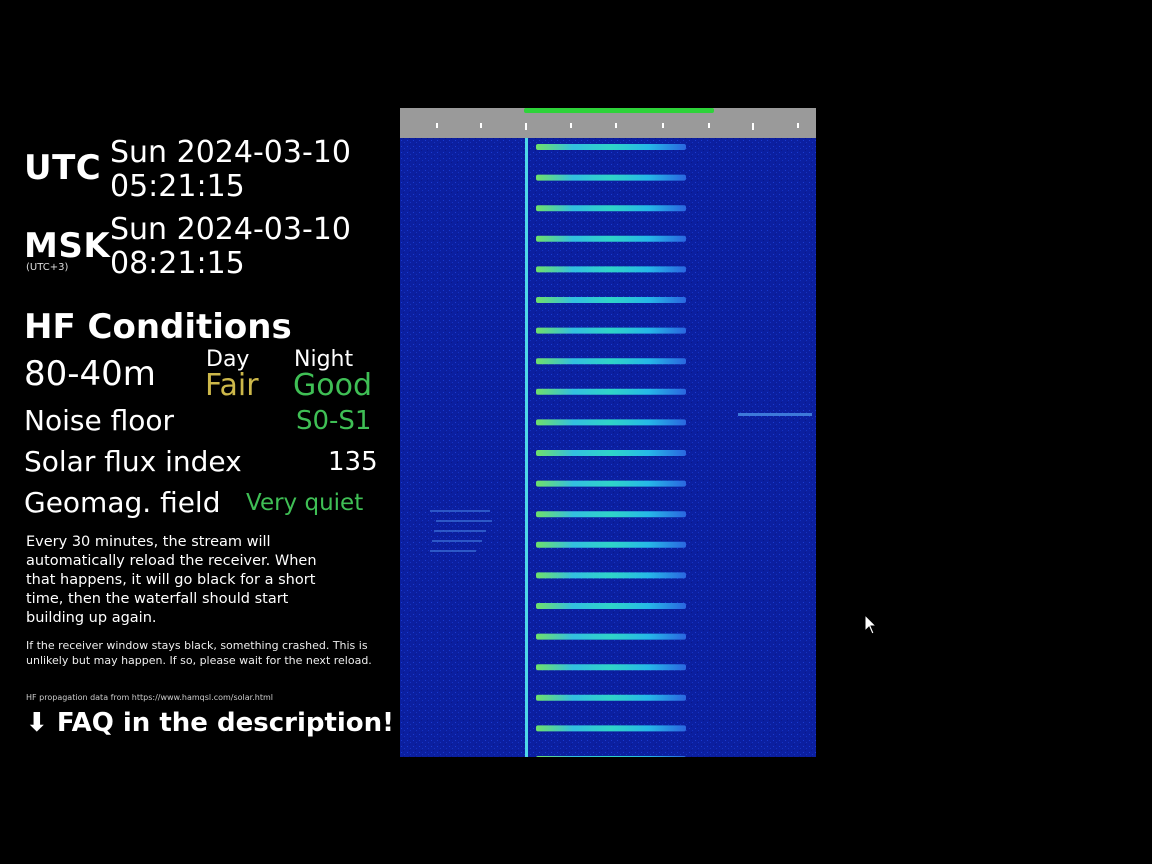  What do you see at coordinates (99, 420) in the screenshot?
I see `noise-floor-label: Noise floor` at bounding box center [99, 420].